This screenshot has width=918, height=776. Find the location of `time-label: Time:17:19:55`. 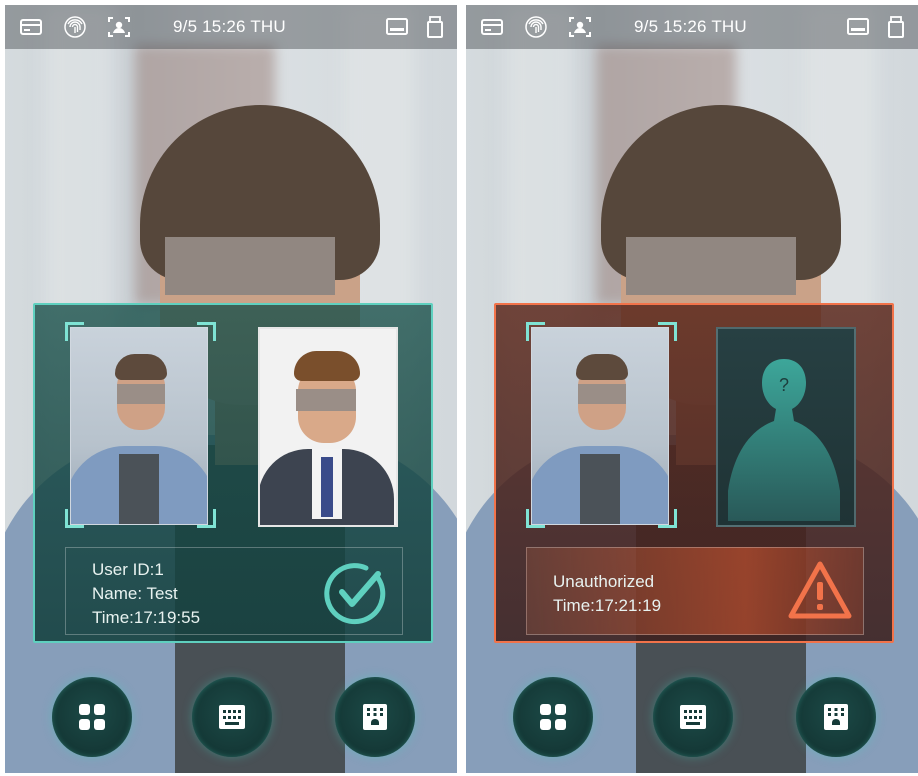

time-label: Time:17:19:55 is located at coordinates (146, 617).